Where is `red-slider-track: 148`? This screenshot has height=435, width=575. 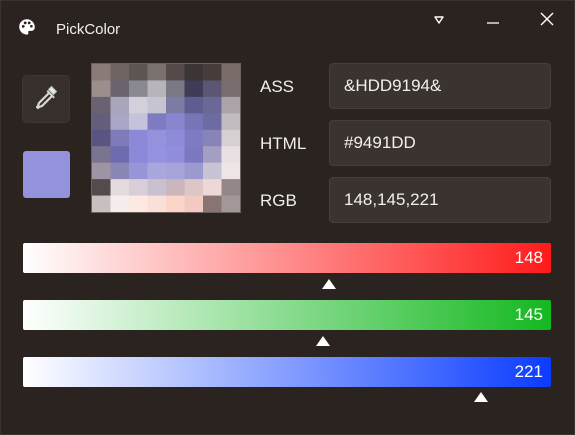
red-slider-track: 148 is located at coordinates (287, 258).